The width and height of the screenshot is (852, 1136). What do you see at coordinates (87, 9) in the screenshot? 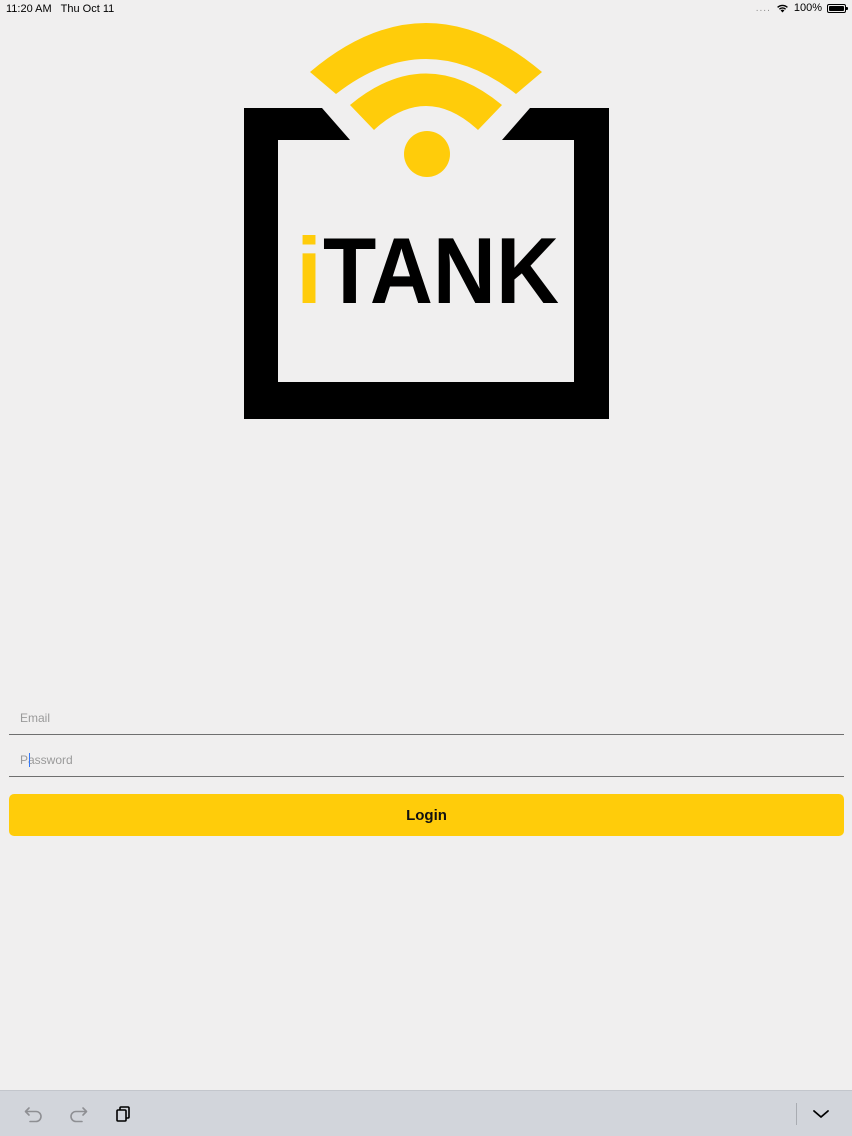
I see `status-date: Thu Oct 11` at bounding box center [87, 9].